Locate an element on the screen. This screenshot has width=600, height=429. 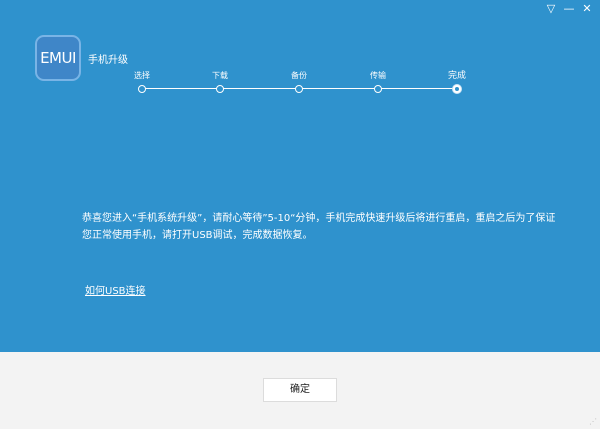
step-backup: 备份 is located at coordinates (299, 81).